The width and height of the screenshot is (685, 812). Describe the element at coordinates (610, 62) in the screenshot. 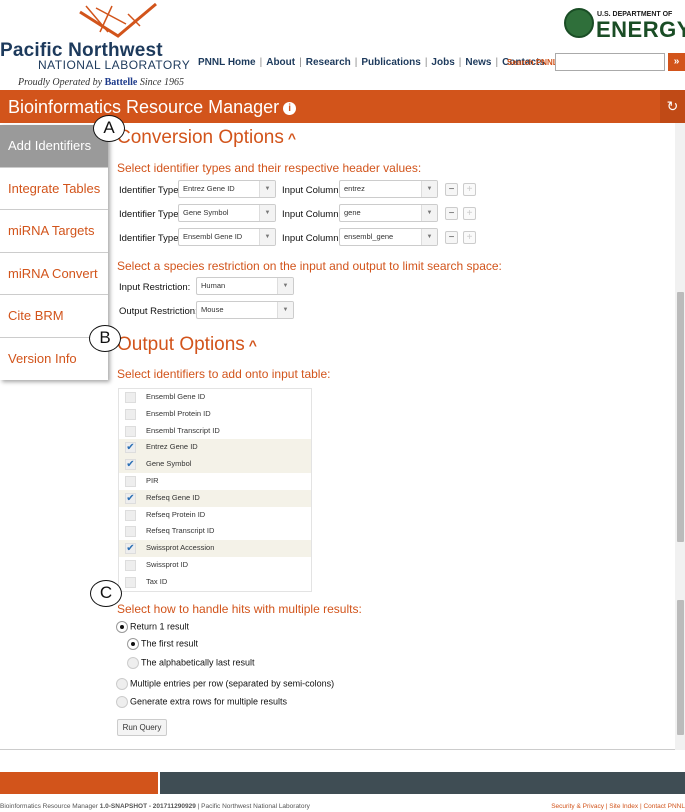

I see `search-input` at that location.